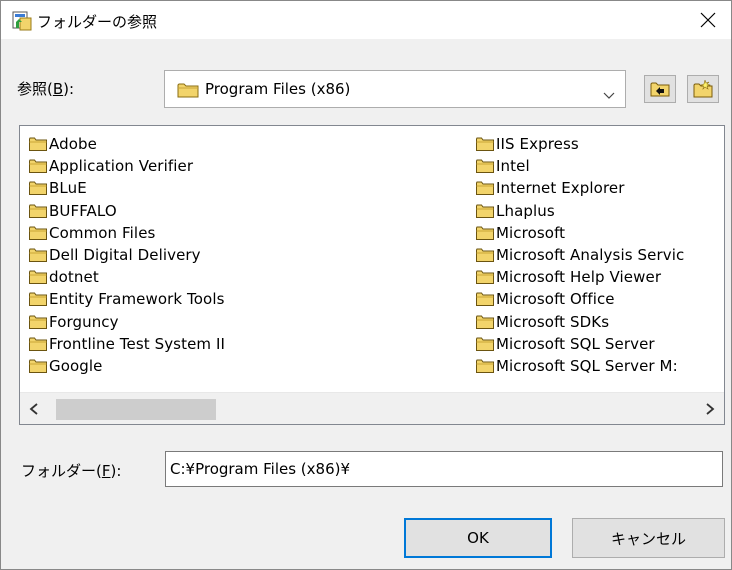 The image size is (732, 570). I want to click on list-item: Microsoft SQL Server, so click(580, 344).